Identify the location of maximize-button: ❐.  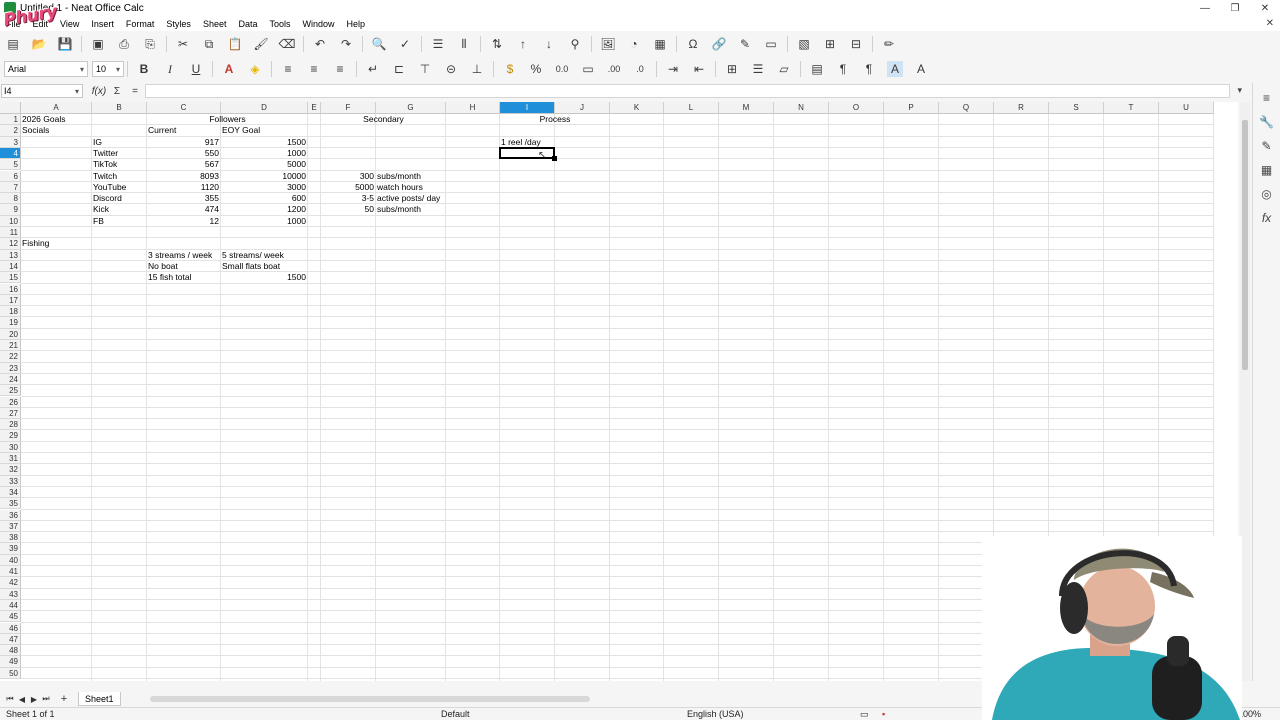
(1235, 8).